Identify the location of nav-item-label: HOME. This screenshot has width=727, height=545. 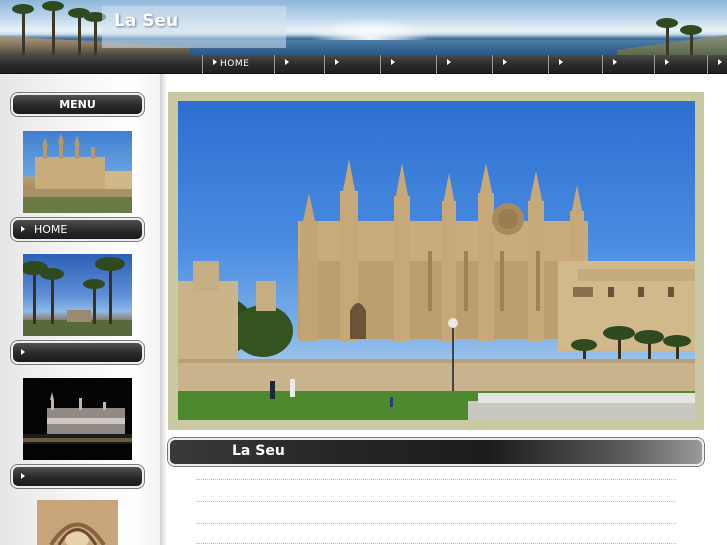
(235, 64).